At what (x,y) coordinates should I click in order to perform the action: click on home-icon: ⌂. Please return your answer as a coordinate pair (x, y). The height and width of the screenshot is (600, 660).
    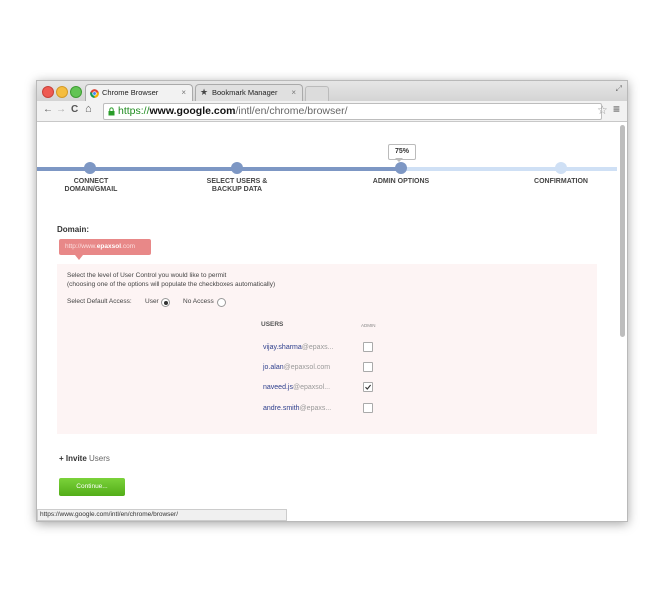
    Looking at the image, I should click on (88, 109).